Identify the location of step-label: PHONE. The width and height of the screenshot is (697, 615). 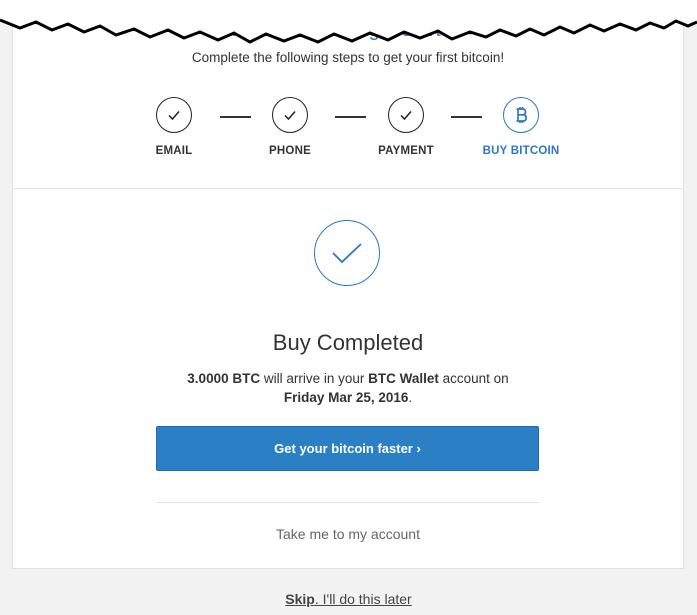
(290, 151).